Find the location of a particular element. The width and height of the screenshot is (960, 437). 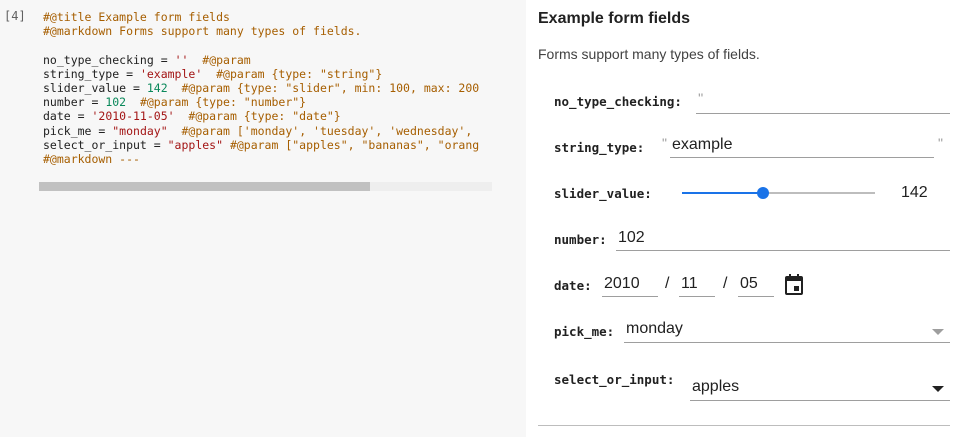

code-token: #@markdown --- is located at coordinates (91, 158).